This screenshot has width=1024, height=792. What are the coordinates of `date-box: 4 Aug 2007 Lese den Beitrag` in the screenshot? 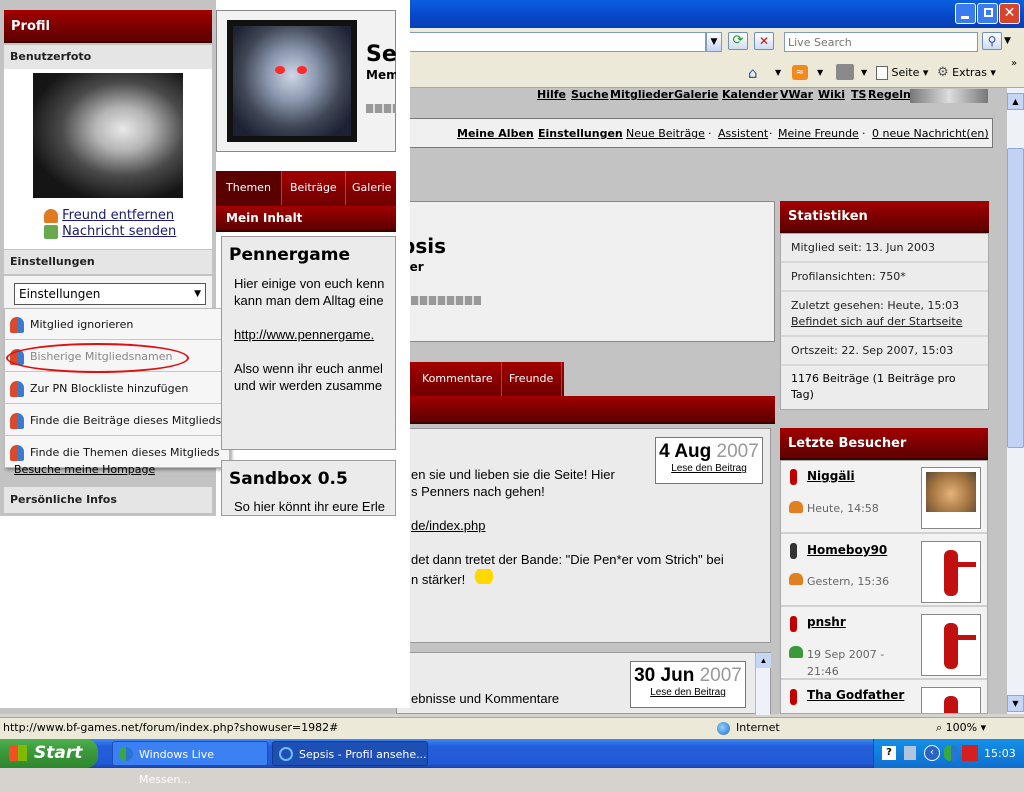 It's located at (709, 460).